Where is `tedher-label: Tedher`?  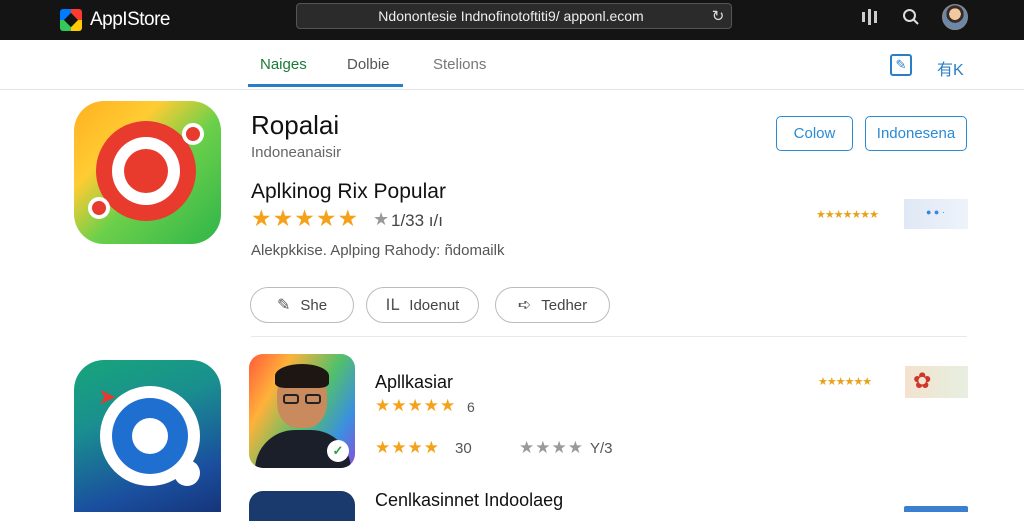 tedher-label: Tedher is located at coordinates (564, 305).